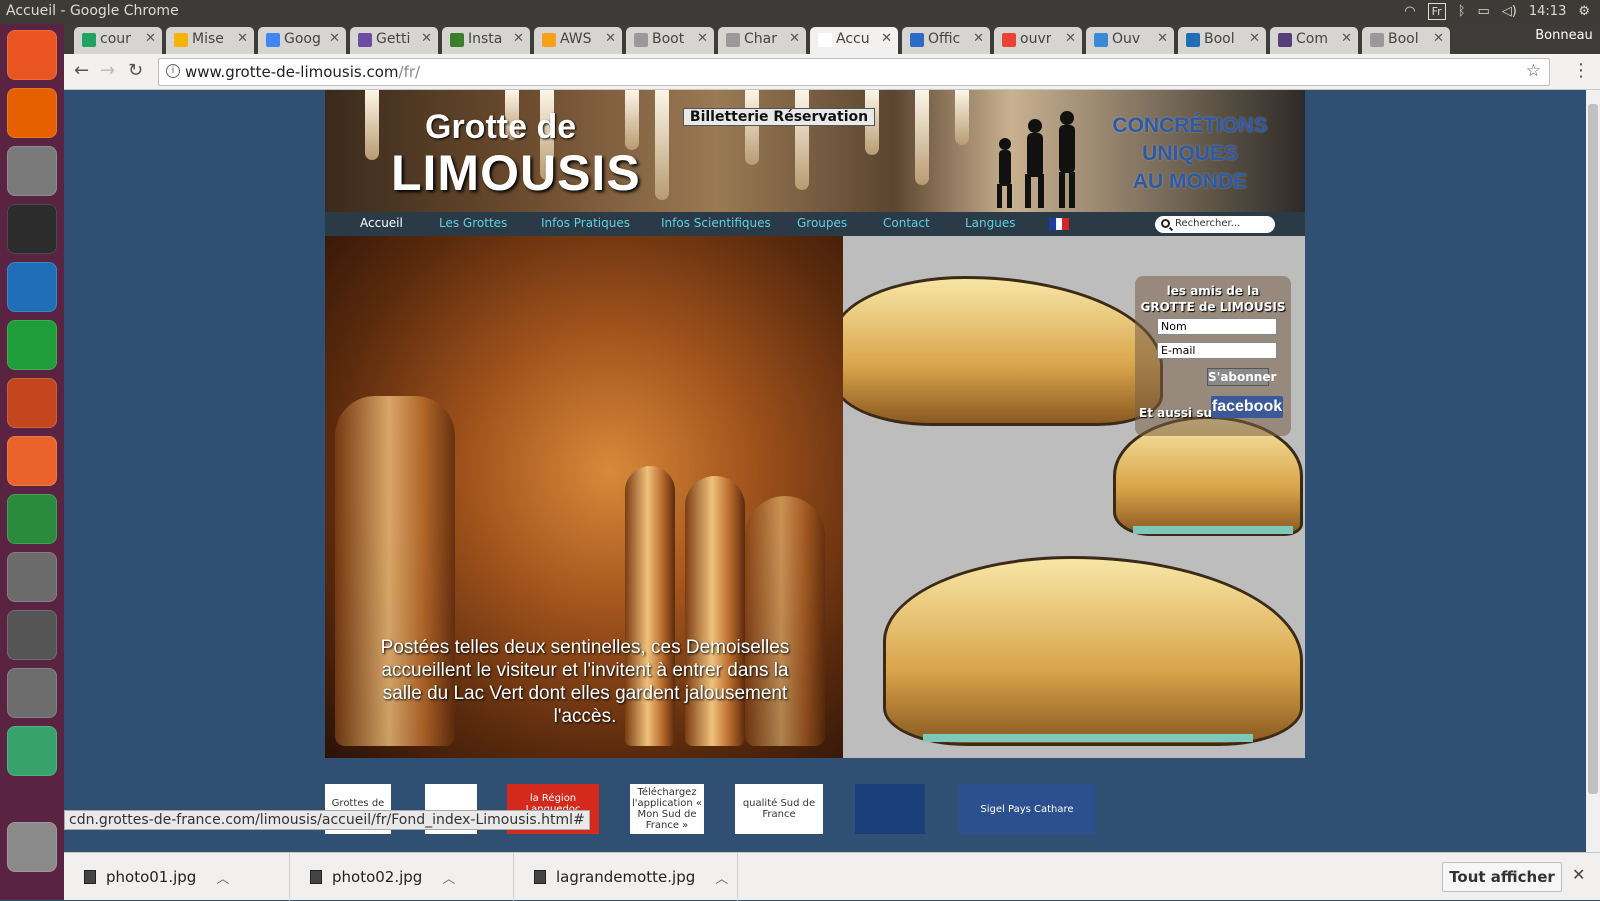 This screenshot has height=901, width=1600. I want to click on newsletter-name-field: Nom, so click(1217, 326).